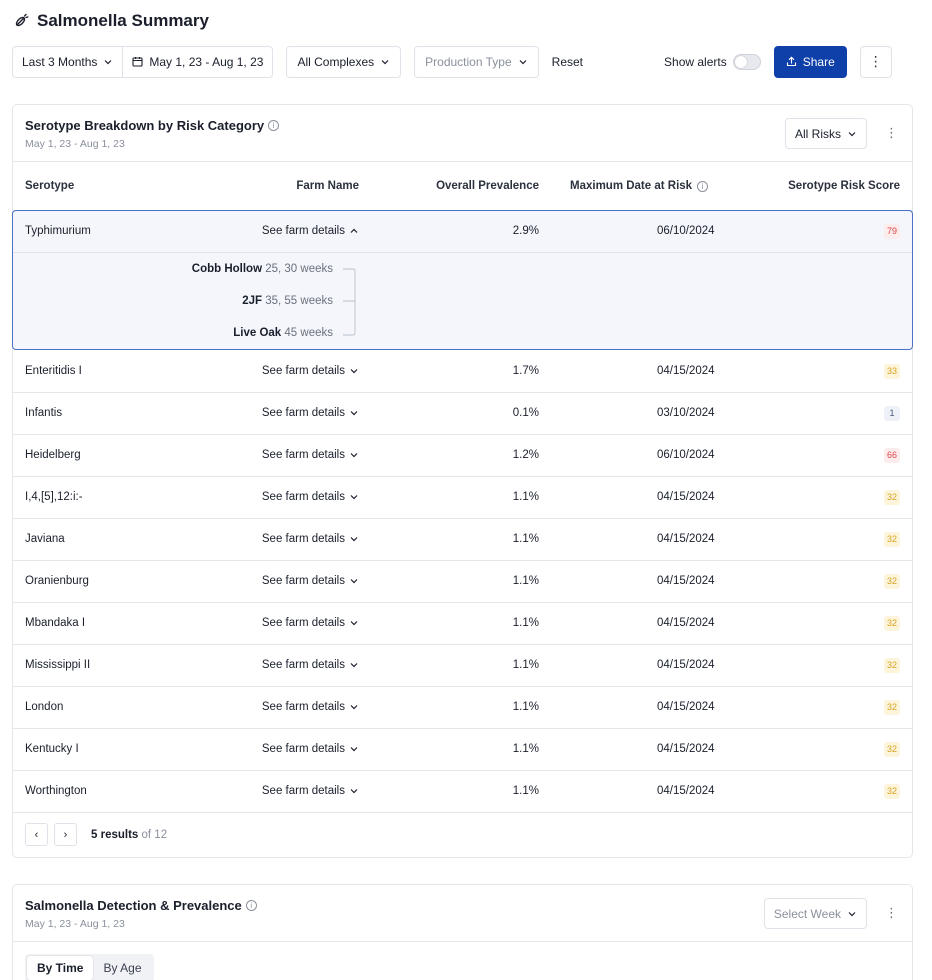 This screenshot has height=980, width=932. I want to click on select-week-placeholder: Select Week, so click(807, 913).